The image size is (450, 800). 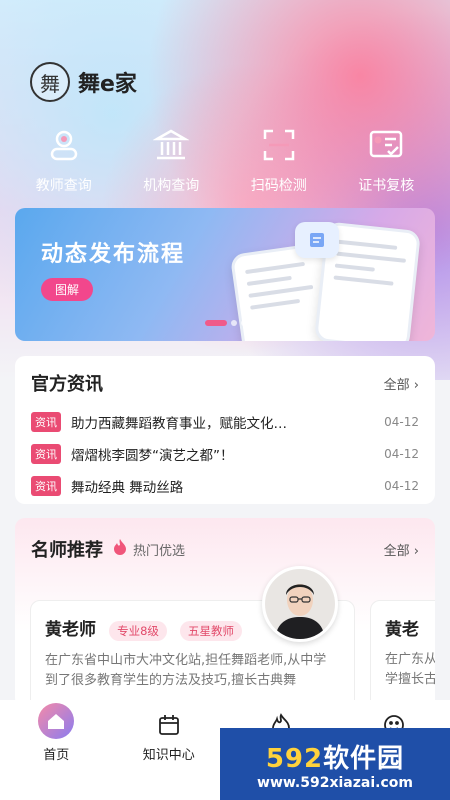 I want to click on teachers-subtitle: 热门优选, so click(x=159, y=551).